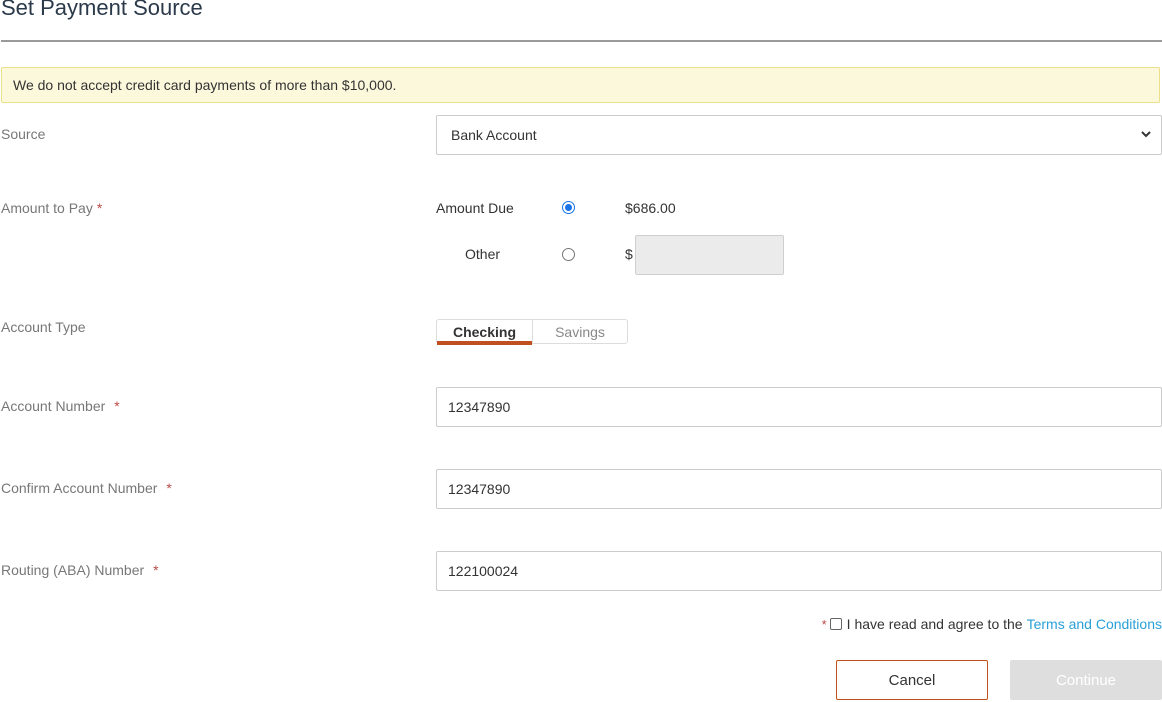  I want to click on account-type-checking: Checking, so click(485, 332).